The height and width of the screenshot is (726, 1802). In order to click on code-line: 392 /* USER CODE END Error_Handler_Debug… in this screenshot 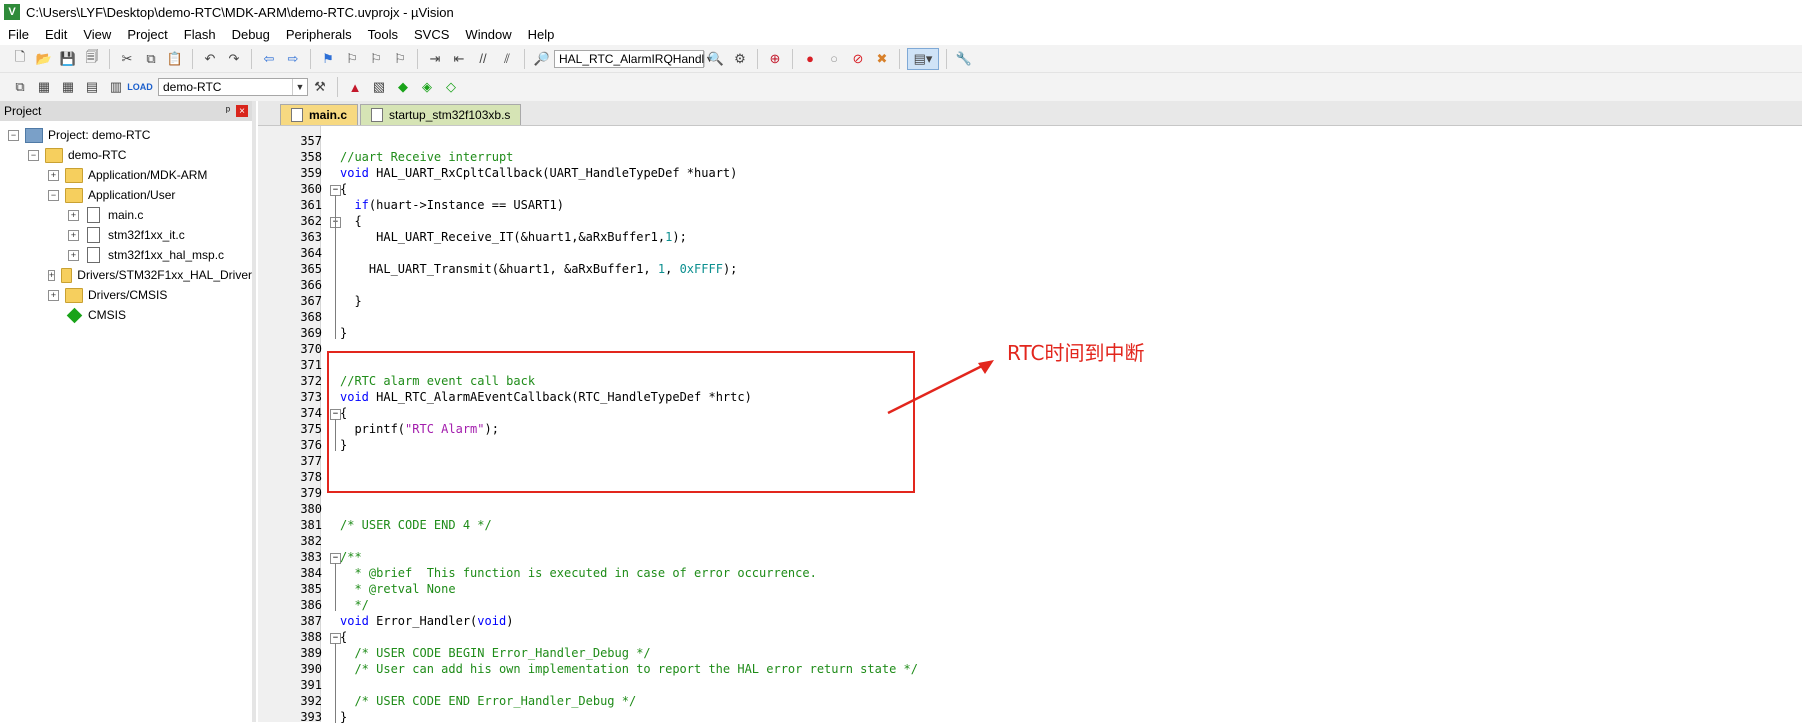, I will do `click(1008, 702)`.